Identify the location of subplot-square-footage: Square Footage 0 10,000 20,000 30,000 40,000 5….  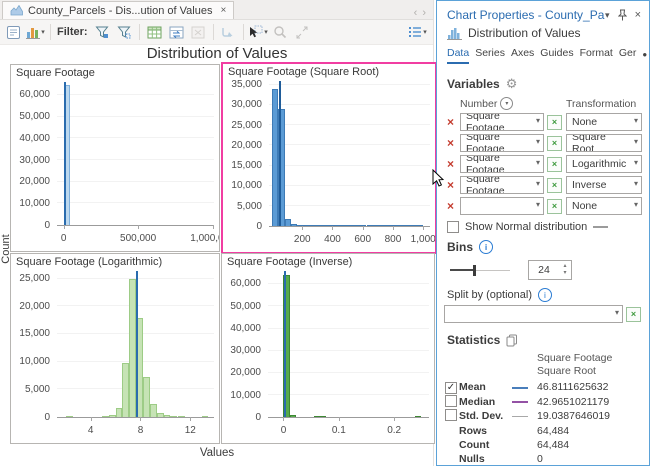
(115, 158).